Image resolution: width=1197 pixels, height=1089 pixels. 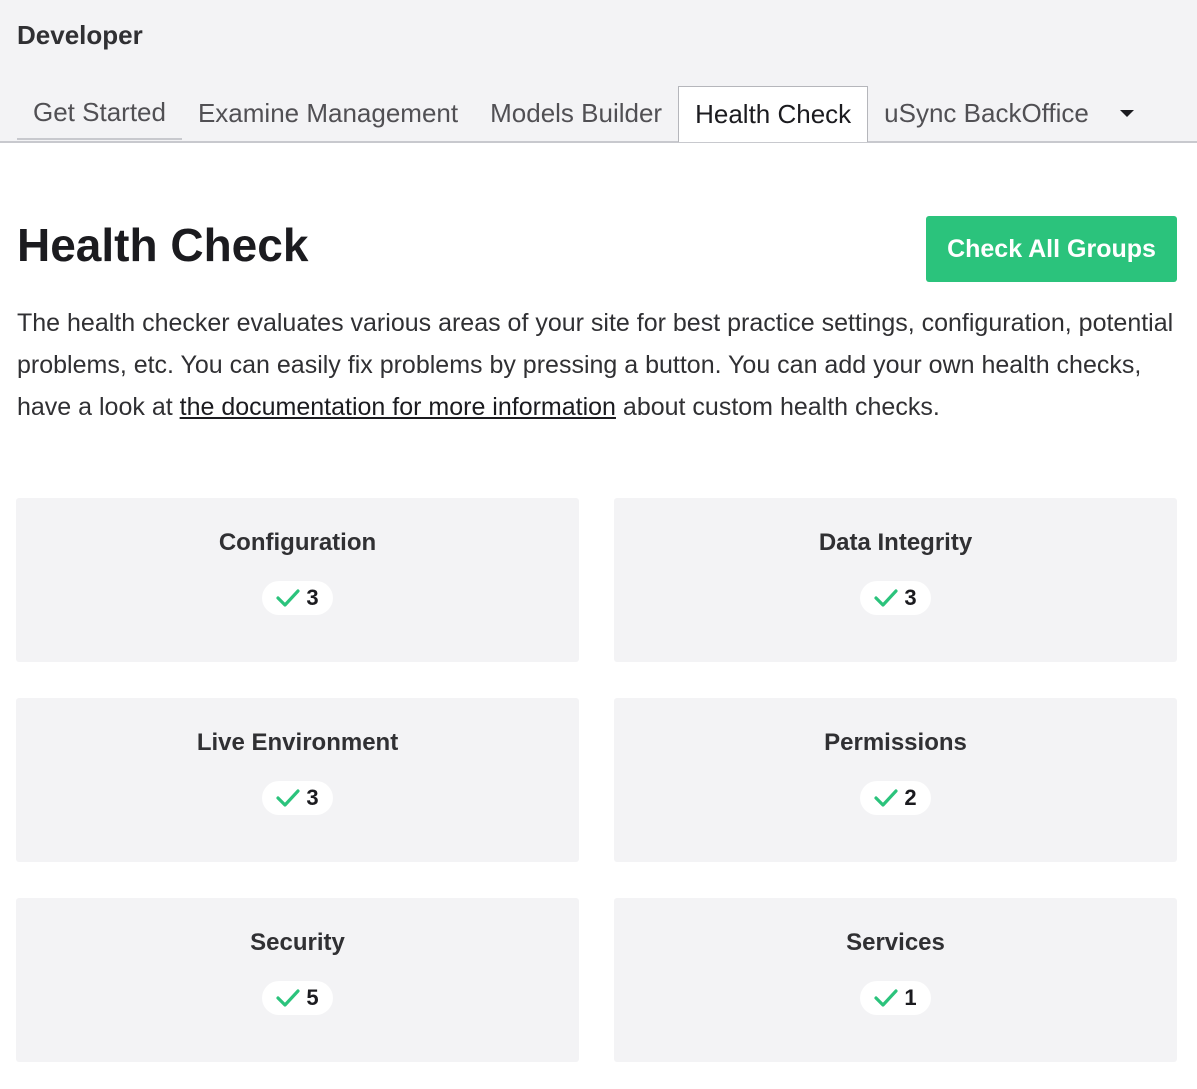 I want to click on success-badge: 1, so click(x=895, y=998).